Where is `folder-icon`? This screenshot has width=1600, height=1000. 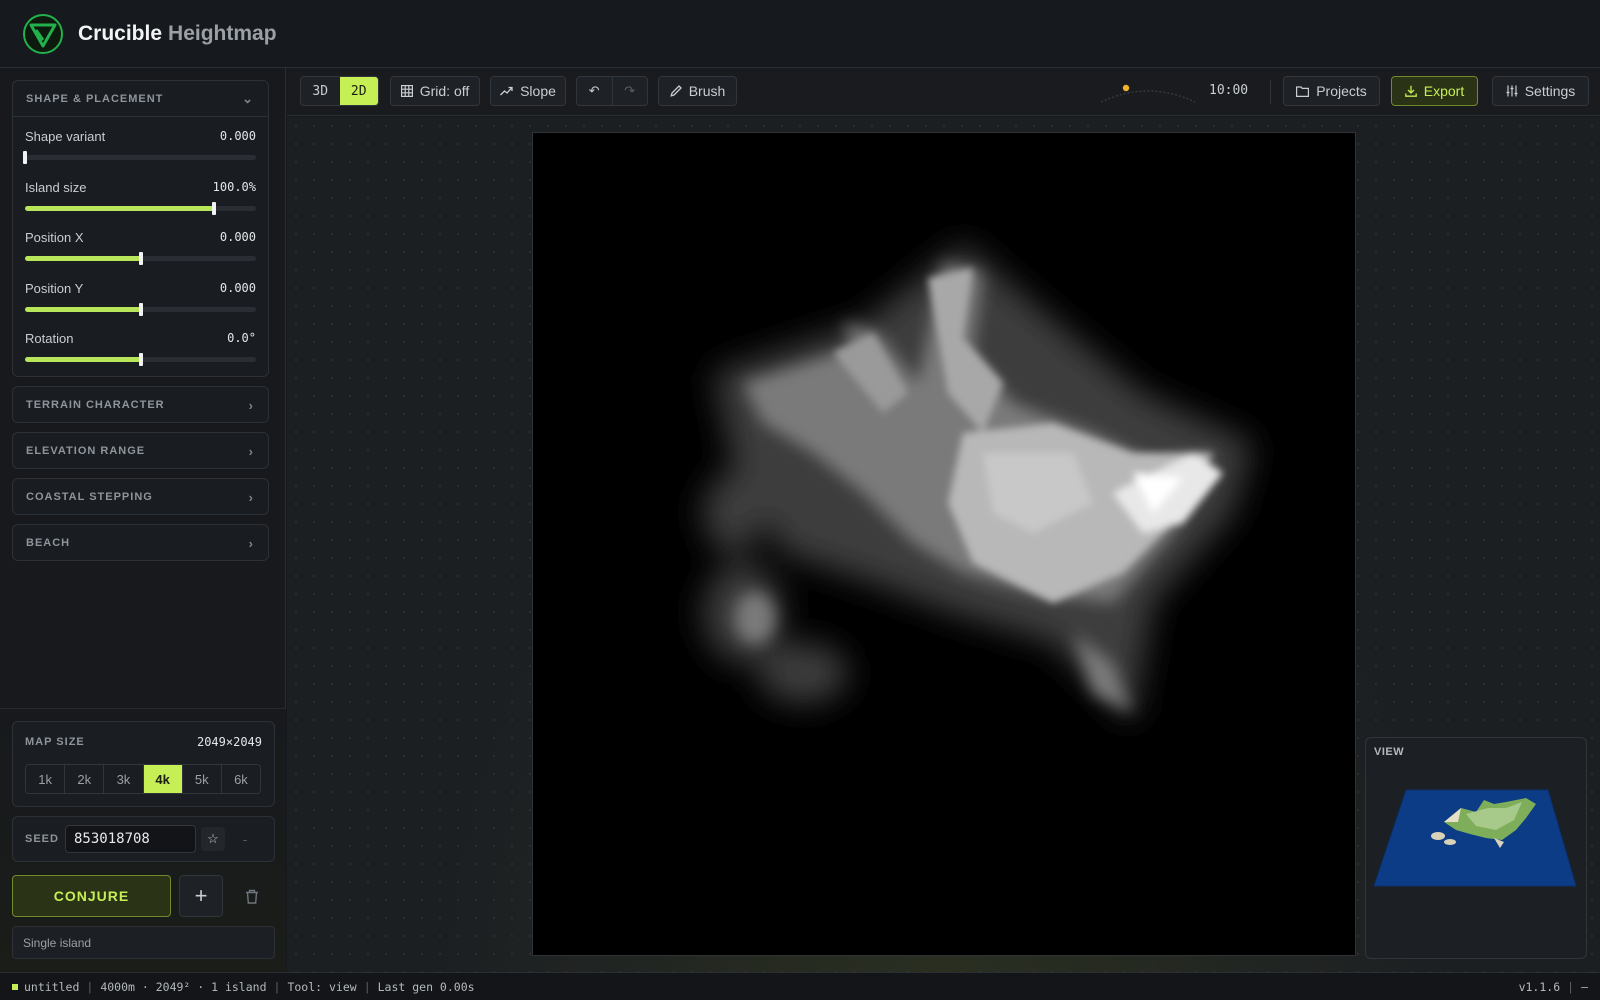
folder-icon is located at coordinates (1303, 91).